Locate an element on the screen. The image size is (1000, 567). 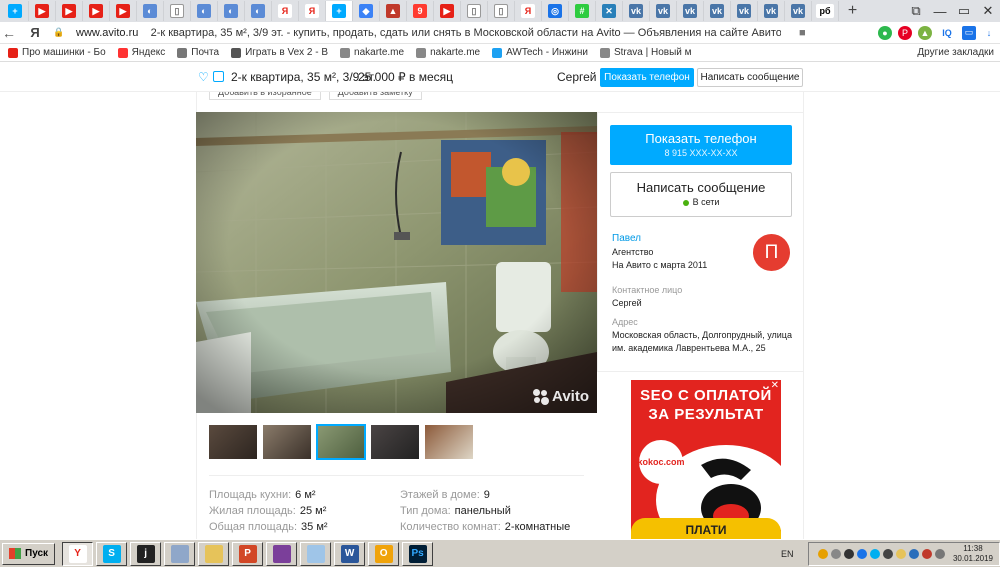
system-tray: EN 11:38 30.01.2019 is located at coordinates (890, 554).